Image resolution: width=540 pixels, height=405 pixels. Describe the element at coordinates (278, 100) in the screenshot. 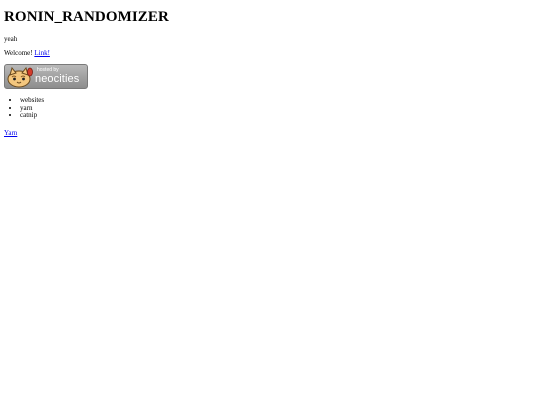

I see `list-item: websites` at that location.